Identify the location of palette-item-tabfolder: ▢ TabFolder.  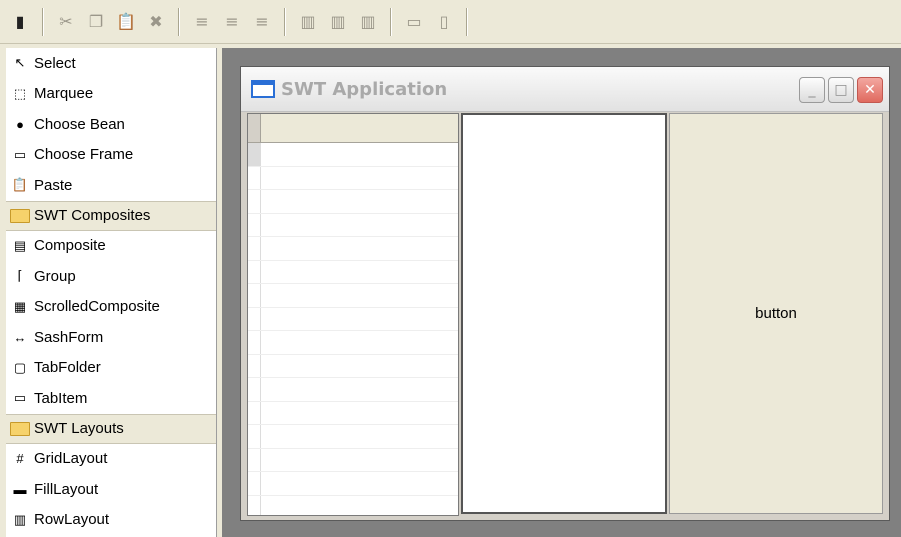
(111, 368).